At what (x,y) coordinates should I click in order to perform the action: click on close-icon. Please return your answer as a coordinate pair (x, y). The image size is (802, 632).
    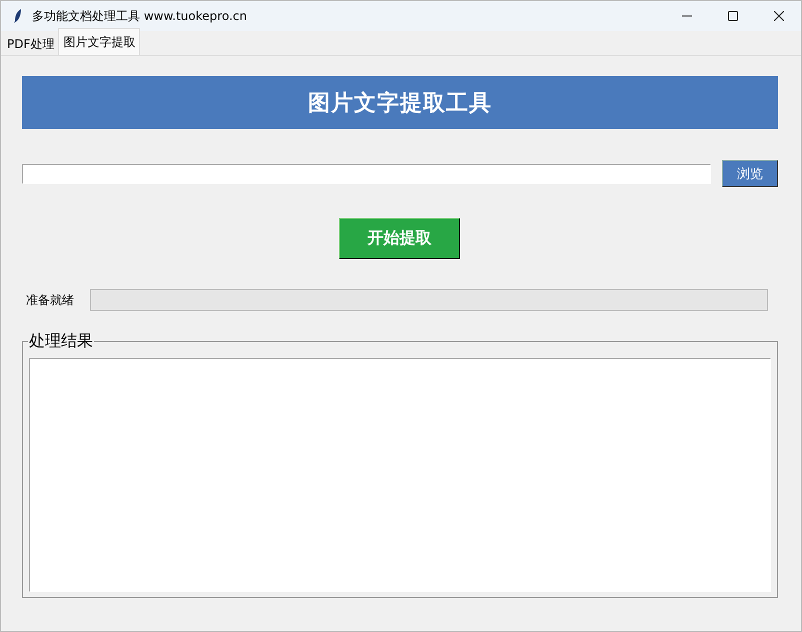
    Looking at the image, I should click on (779, 16).